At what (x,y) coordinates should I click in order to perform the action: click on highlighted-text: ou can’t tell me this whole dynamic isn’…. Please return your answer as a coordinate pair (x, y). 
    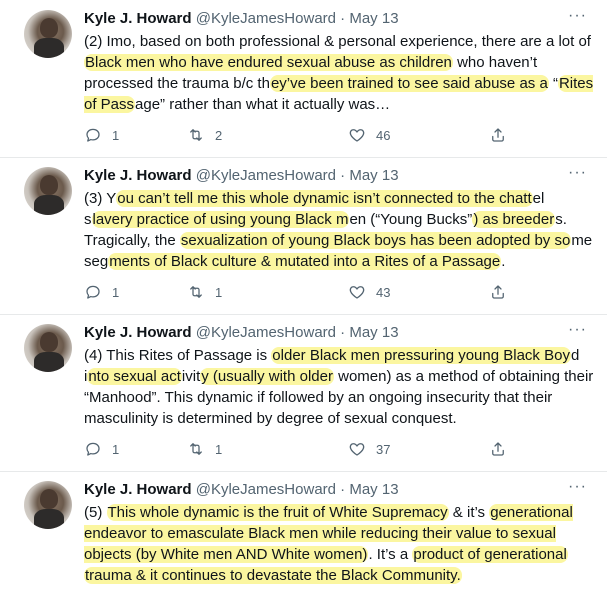
    Looking at the image, I should click on (324, 198).